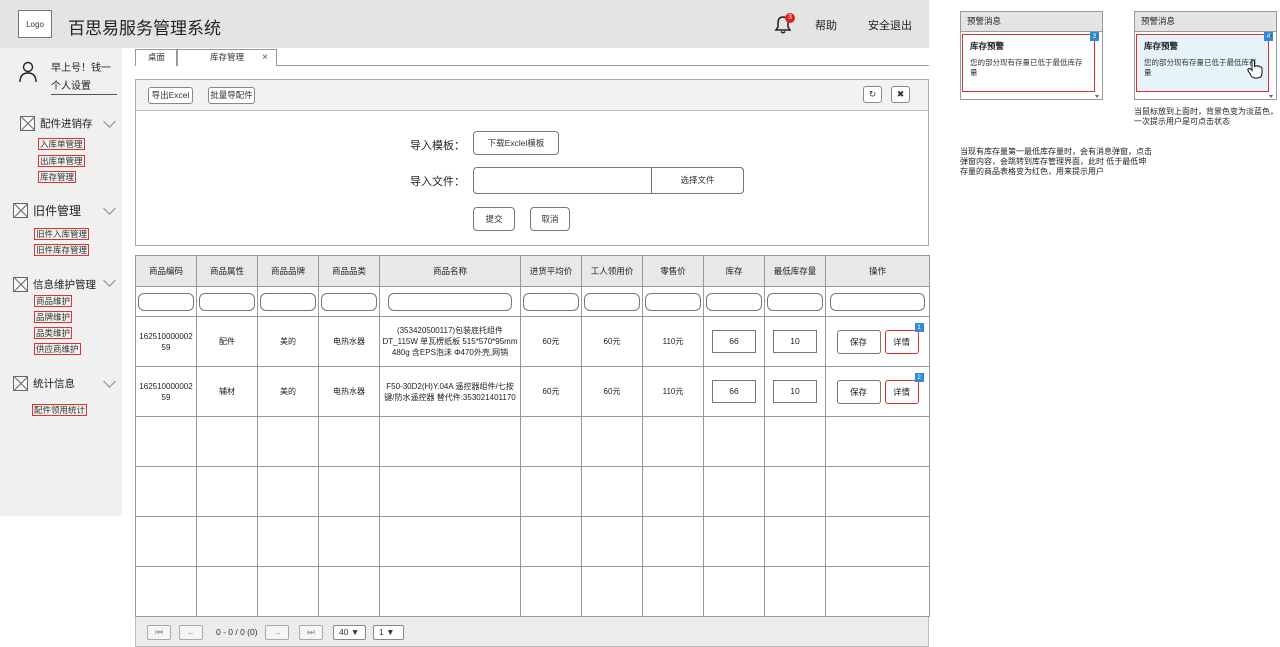 The image size is (1280, 647). What do you see at coordinates (62, 250) in the screenshot?
I see `sidebar-item-old-parts-stock: 旧件库存管理` at bounding box center [62, 250].